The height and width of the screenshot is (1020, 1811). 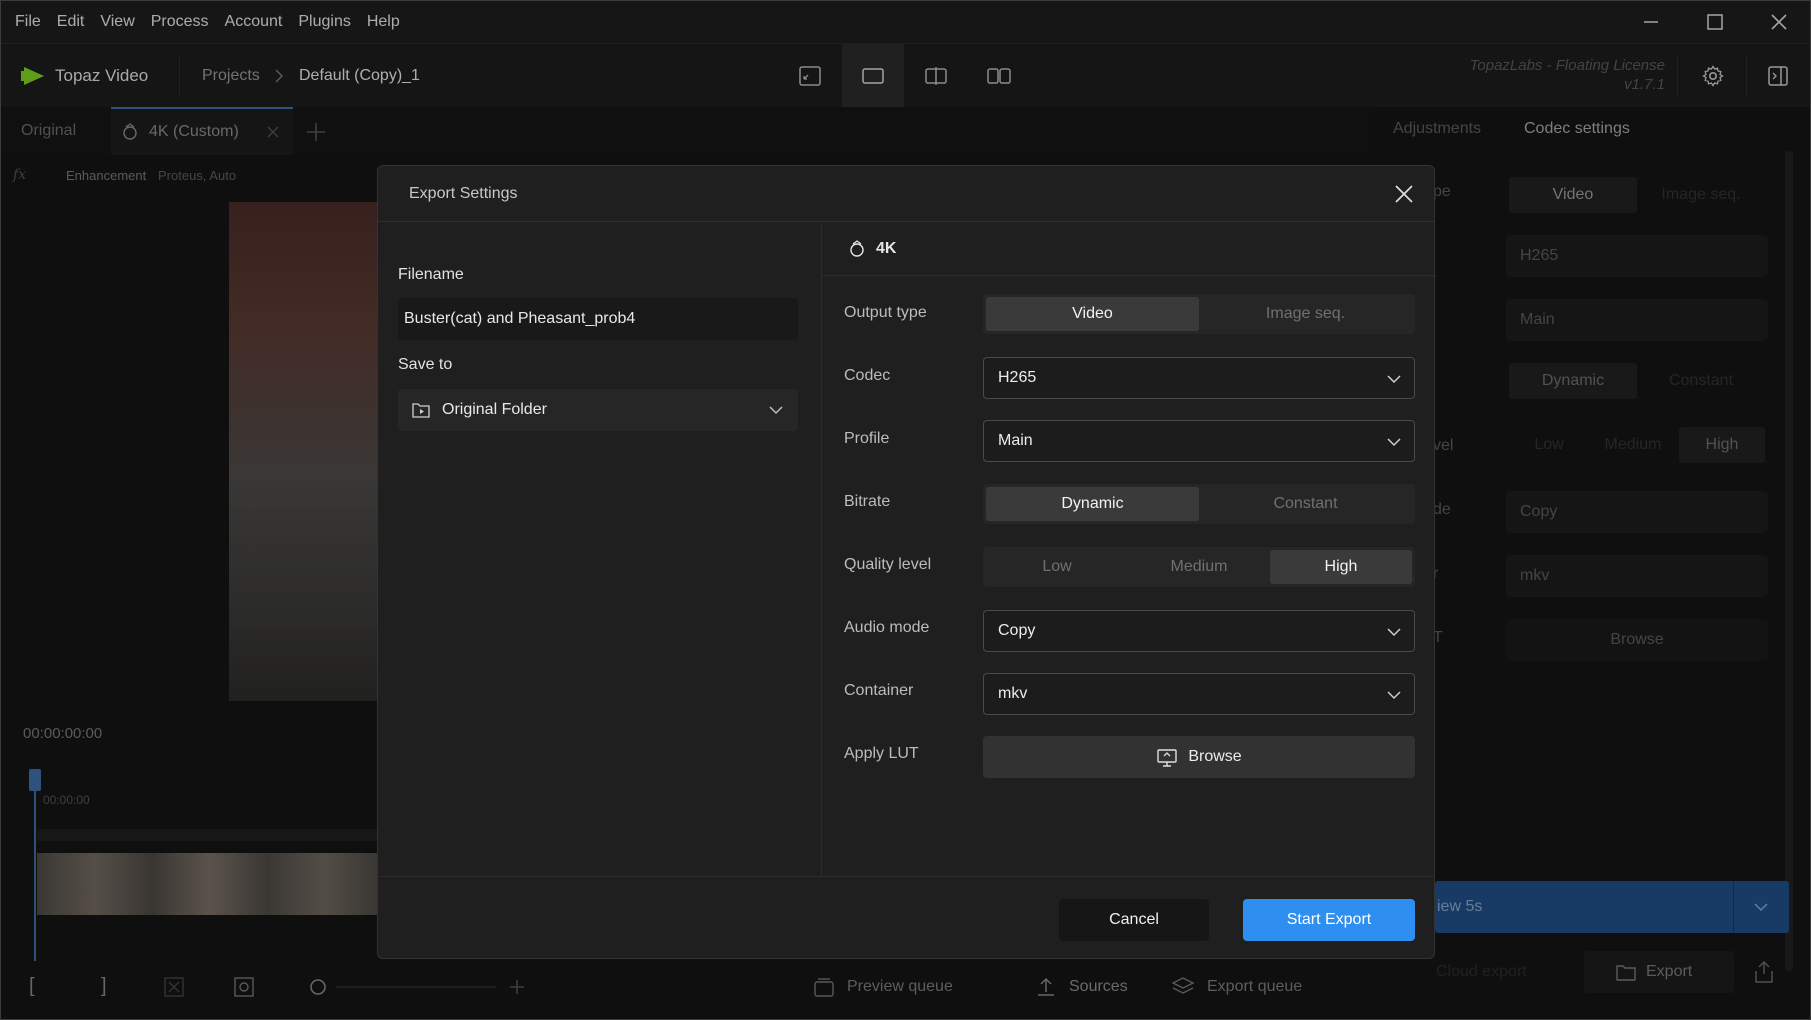 I want to click on cancel-button: Cancel, so click(x=1134, y=920).